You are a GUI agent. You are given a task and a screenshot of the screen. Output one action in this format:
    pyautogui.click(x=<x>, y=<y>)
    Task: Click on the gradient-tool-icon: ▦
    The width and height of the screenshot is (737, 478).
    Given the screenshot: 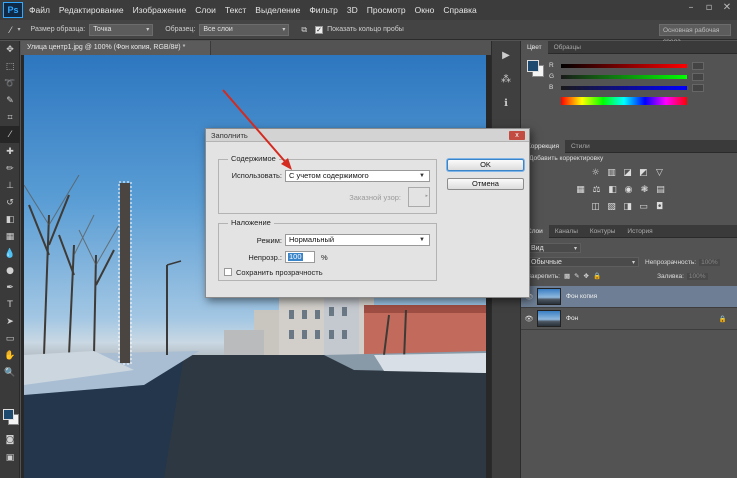 What is the action you would take?
    pyautogui.click(x=10, y=236)
    